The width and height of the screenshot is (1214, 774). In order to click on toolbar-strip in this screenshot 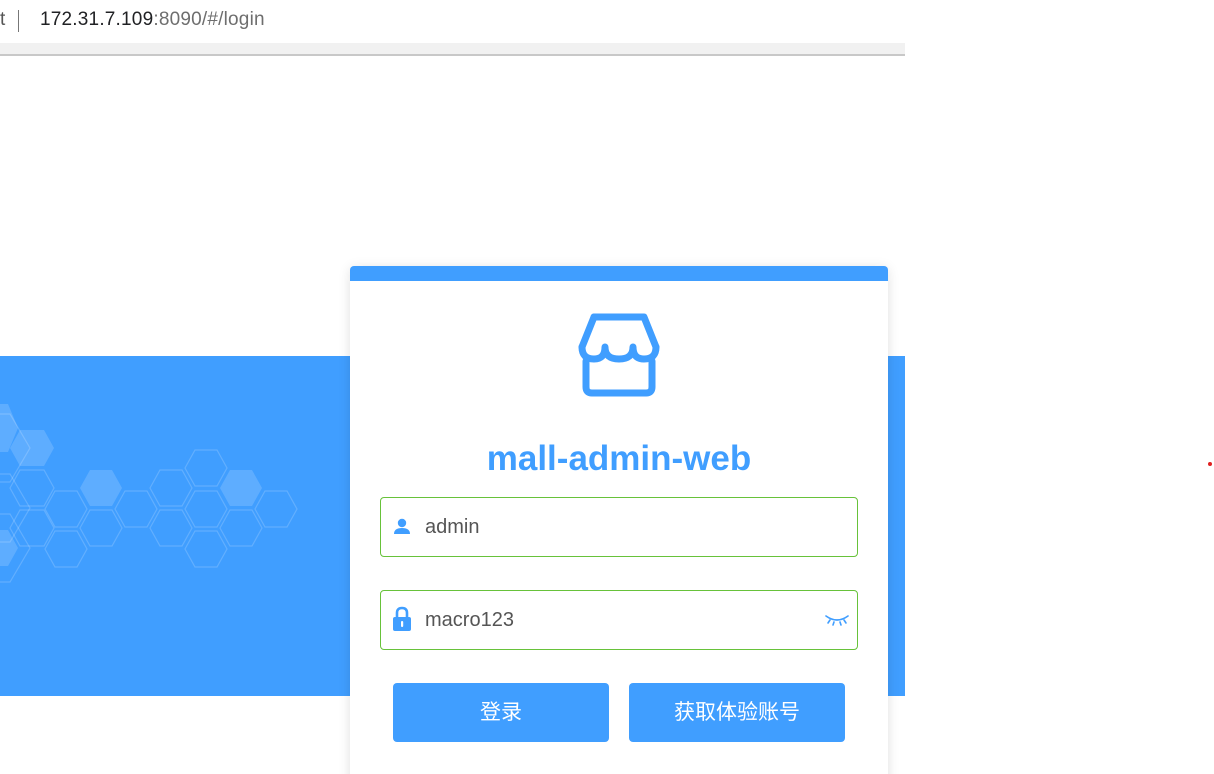, I will do `click(452, 49)`.